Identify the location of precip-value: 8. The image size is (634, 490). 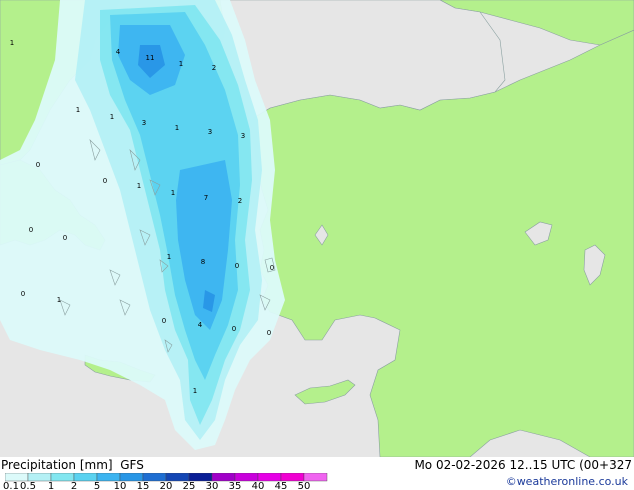
(203, 262).